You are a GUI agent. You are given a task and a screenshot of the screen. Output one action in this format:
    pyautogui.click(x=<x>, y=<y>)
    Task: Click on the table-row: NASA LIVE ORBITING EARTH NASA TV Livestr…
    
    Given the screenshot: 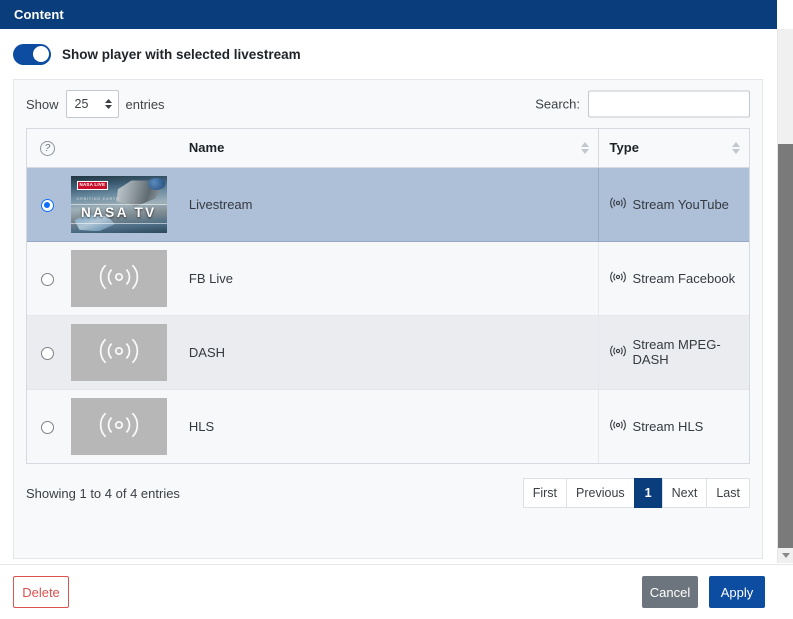 What is the action you would take?
    pyautogui.click(x=388, y=204)
    